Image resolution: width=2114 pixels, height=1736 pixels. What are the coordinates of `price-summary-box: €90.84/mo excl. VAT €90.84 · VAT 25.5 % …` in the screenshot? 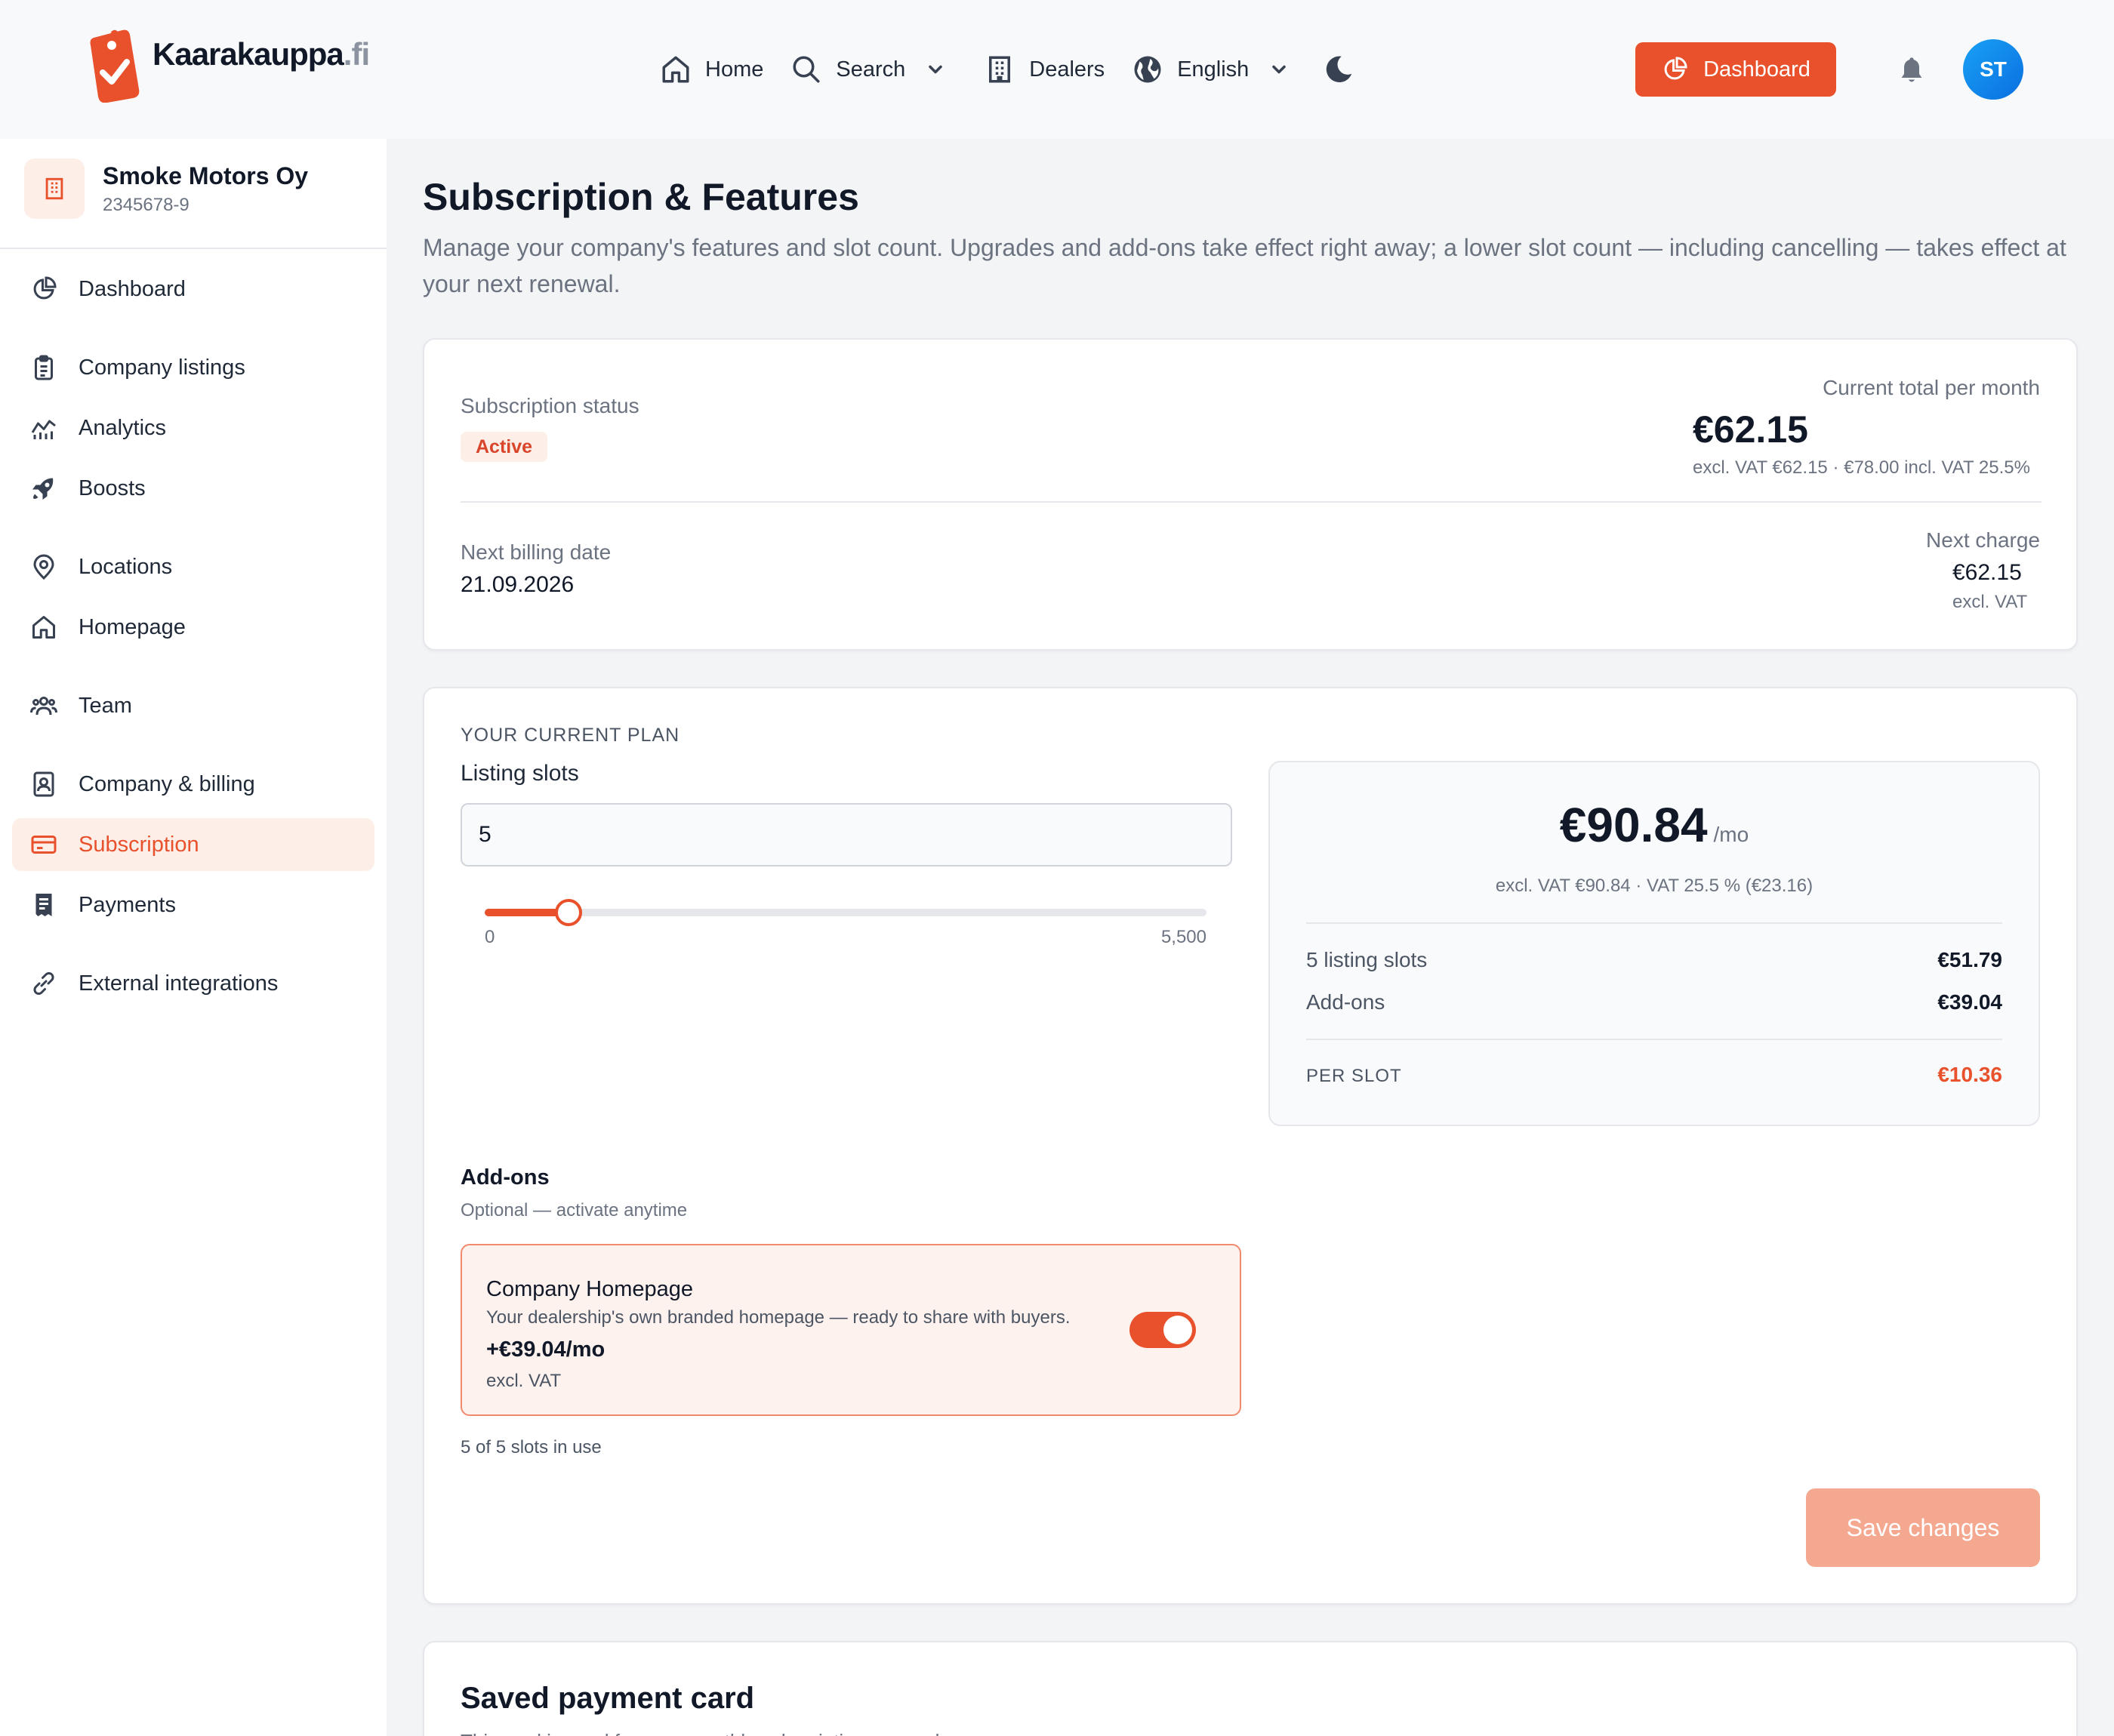 It's located at (1654, 943).